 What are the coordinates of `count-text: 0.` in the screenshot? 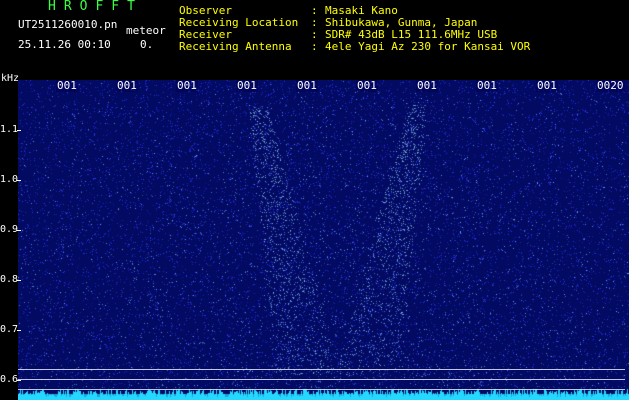 It's located at (147, 44).